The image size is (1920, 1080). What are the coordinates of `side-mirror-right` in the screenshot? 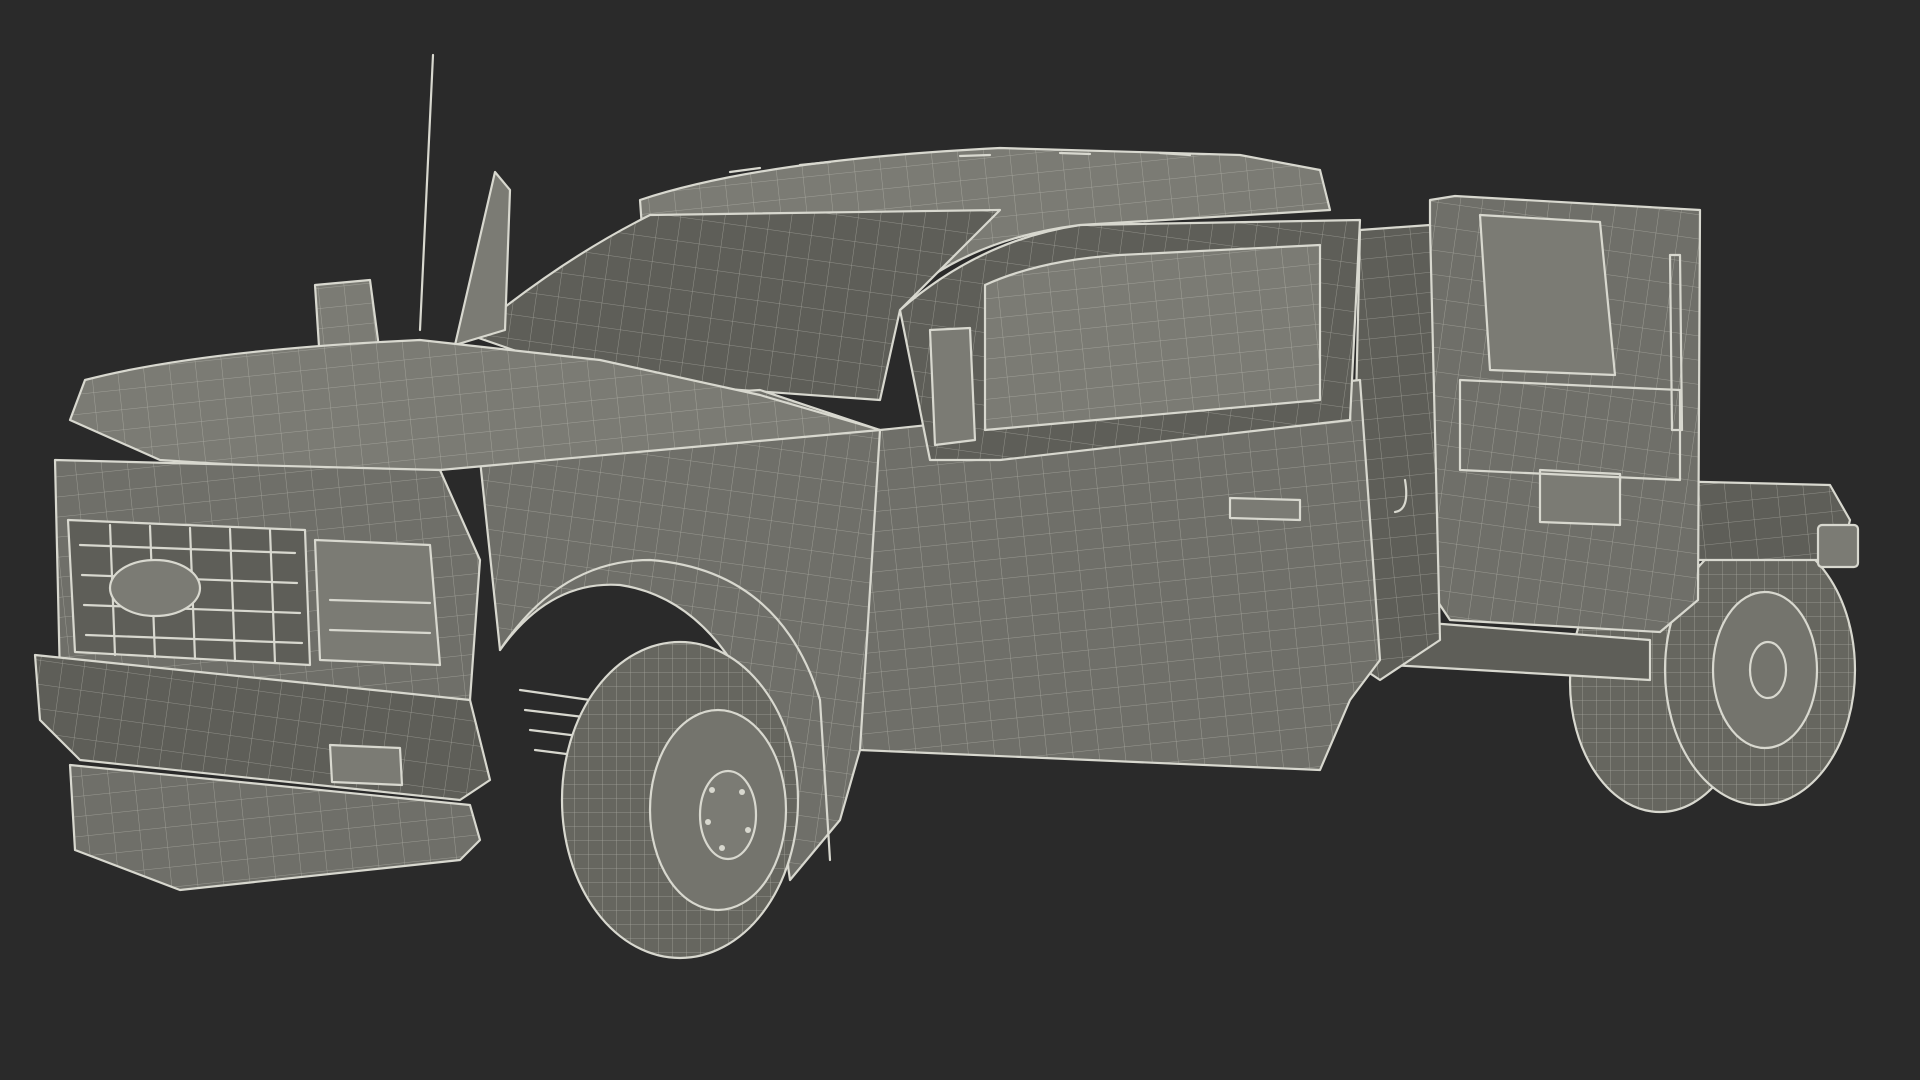 It's located at (952, 386).